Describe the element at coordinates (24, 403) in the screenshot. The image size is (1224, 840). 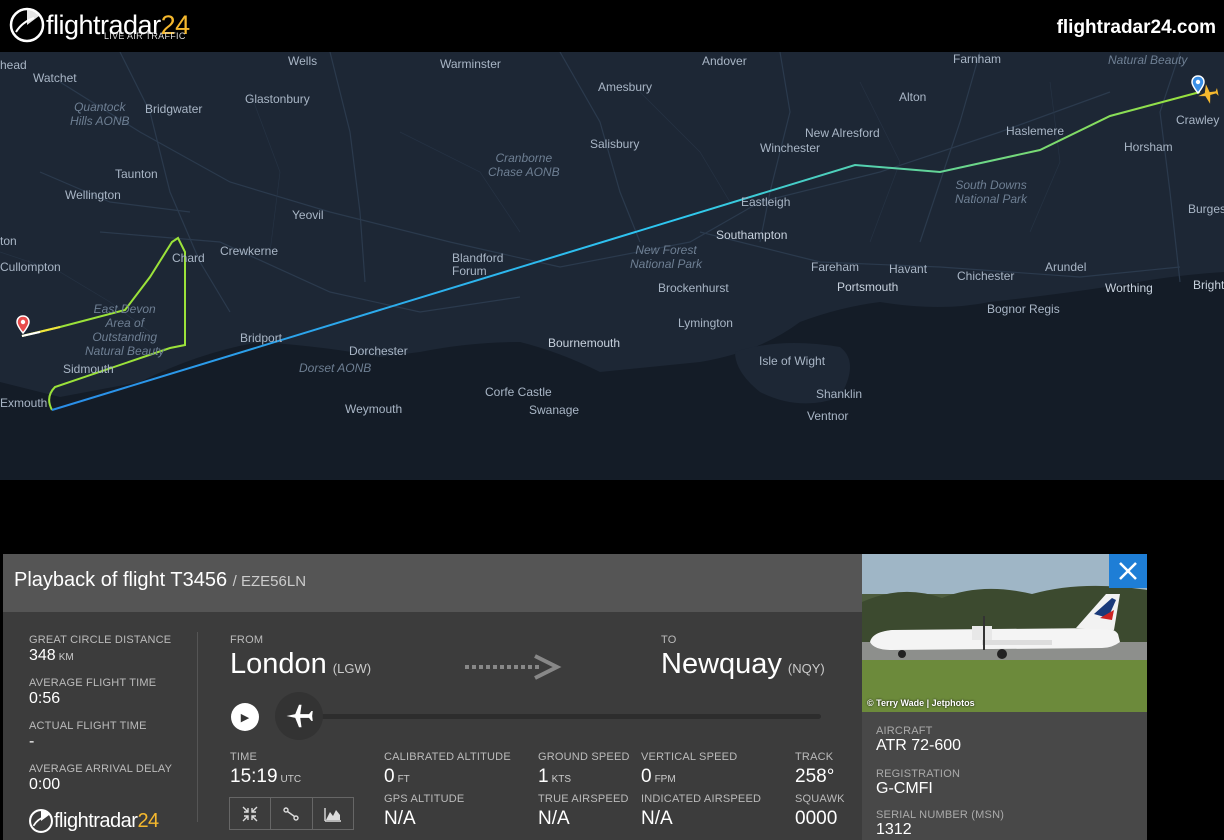
I see `map-label: Exmouth` at that location.